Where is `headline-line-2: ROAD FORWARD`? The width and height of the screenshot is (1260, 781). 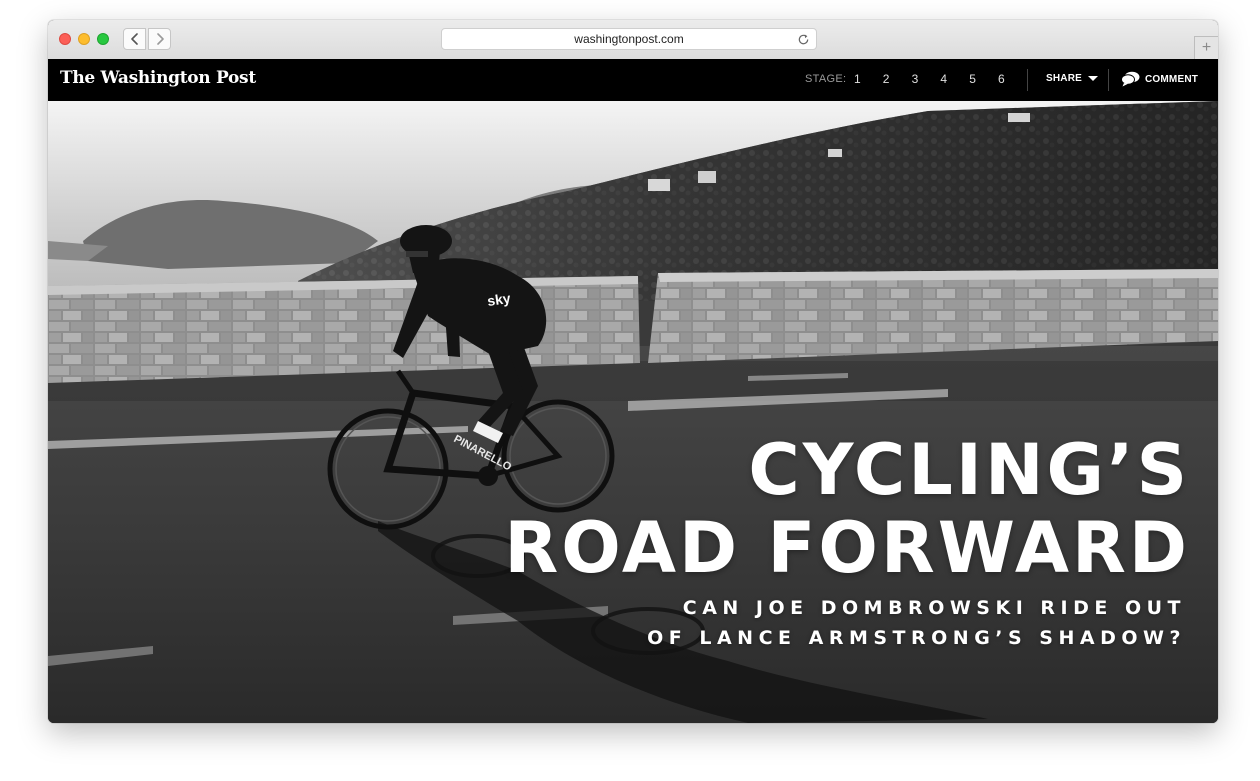
headline-line-2: ROAD FORWARD is located at coordinates (847, 548).